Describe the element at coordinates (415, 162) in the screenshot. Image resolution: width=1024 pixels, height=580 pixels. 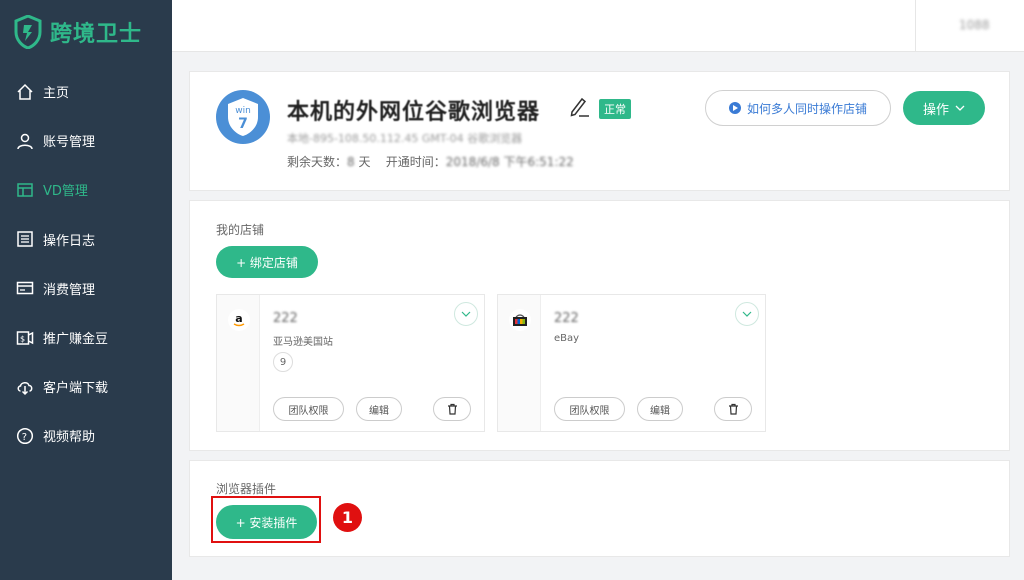
I see `open-time-label: 开通时间：` at that location.